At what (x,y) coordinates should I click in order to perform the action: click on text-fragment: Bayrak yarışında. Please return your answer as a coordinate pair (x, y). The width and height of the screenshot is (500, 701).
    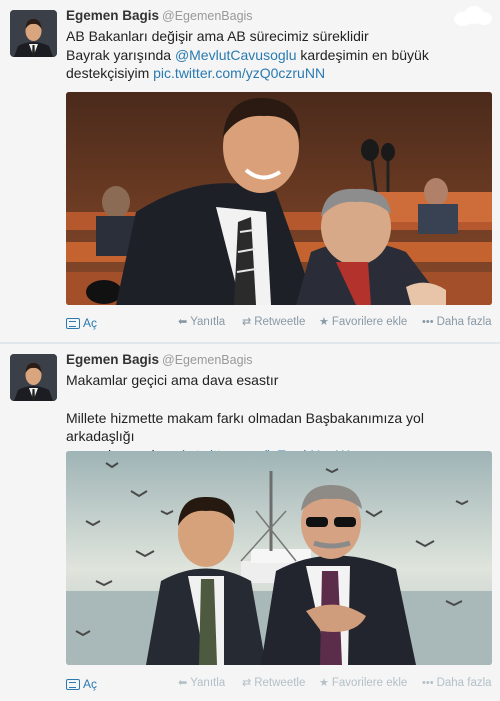
    Looking at the image, I should click on (120, 54).